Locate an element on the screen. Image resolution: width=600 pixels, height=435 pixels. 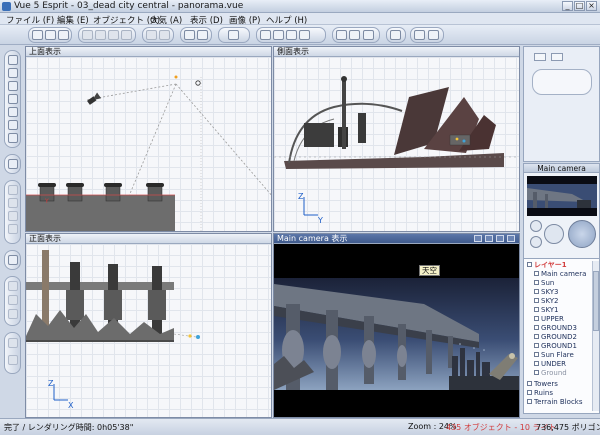
tree-item-under: UNDER is located at coordinates (550, 364).